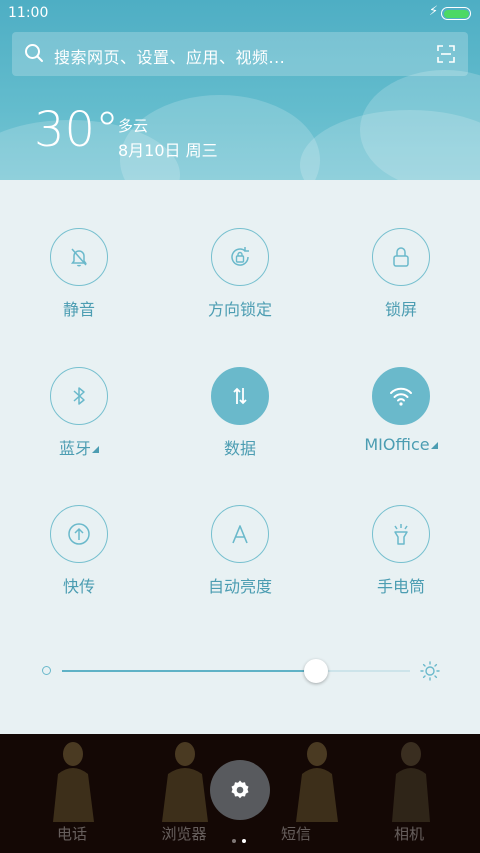 The image size is (480, 853). I want to click on flashlight-icon, so click(401, 534).